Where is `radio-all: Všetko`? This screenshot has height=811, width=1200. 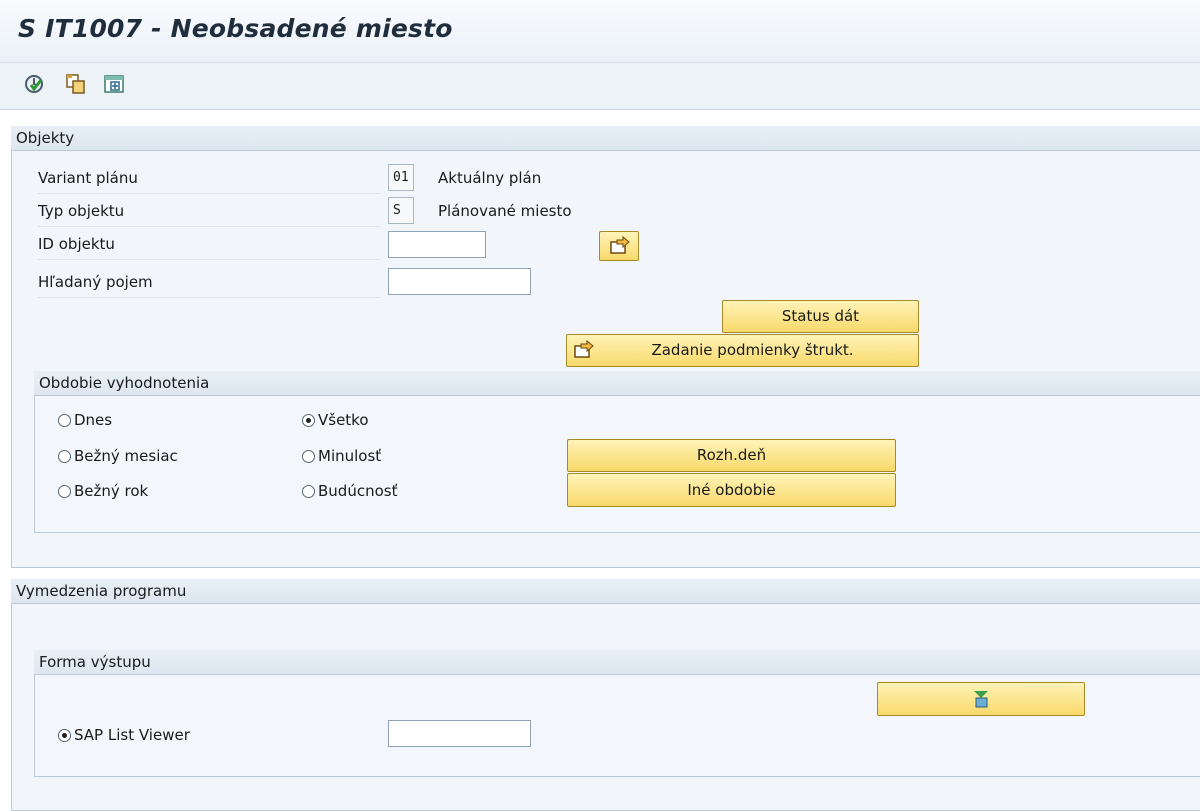
radio-all: Všetko is located at coordinates (335, 420).